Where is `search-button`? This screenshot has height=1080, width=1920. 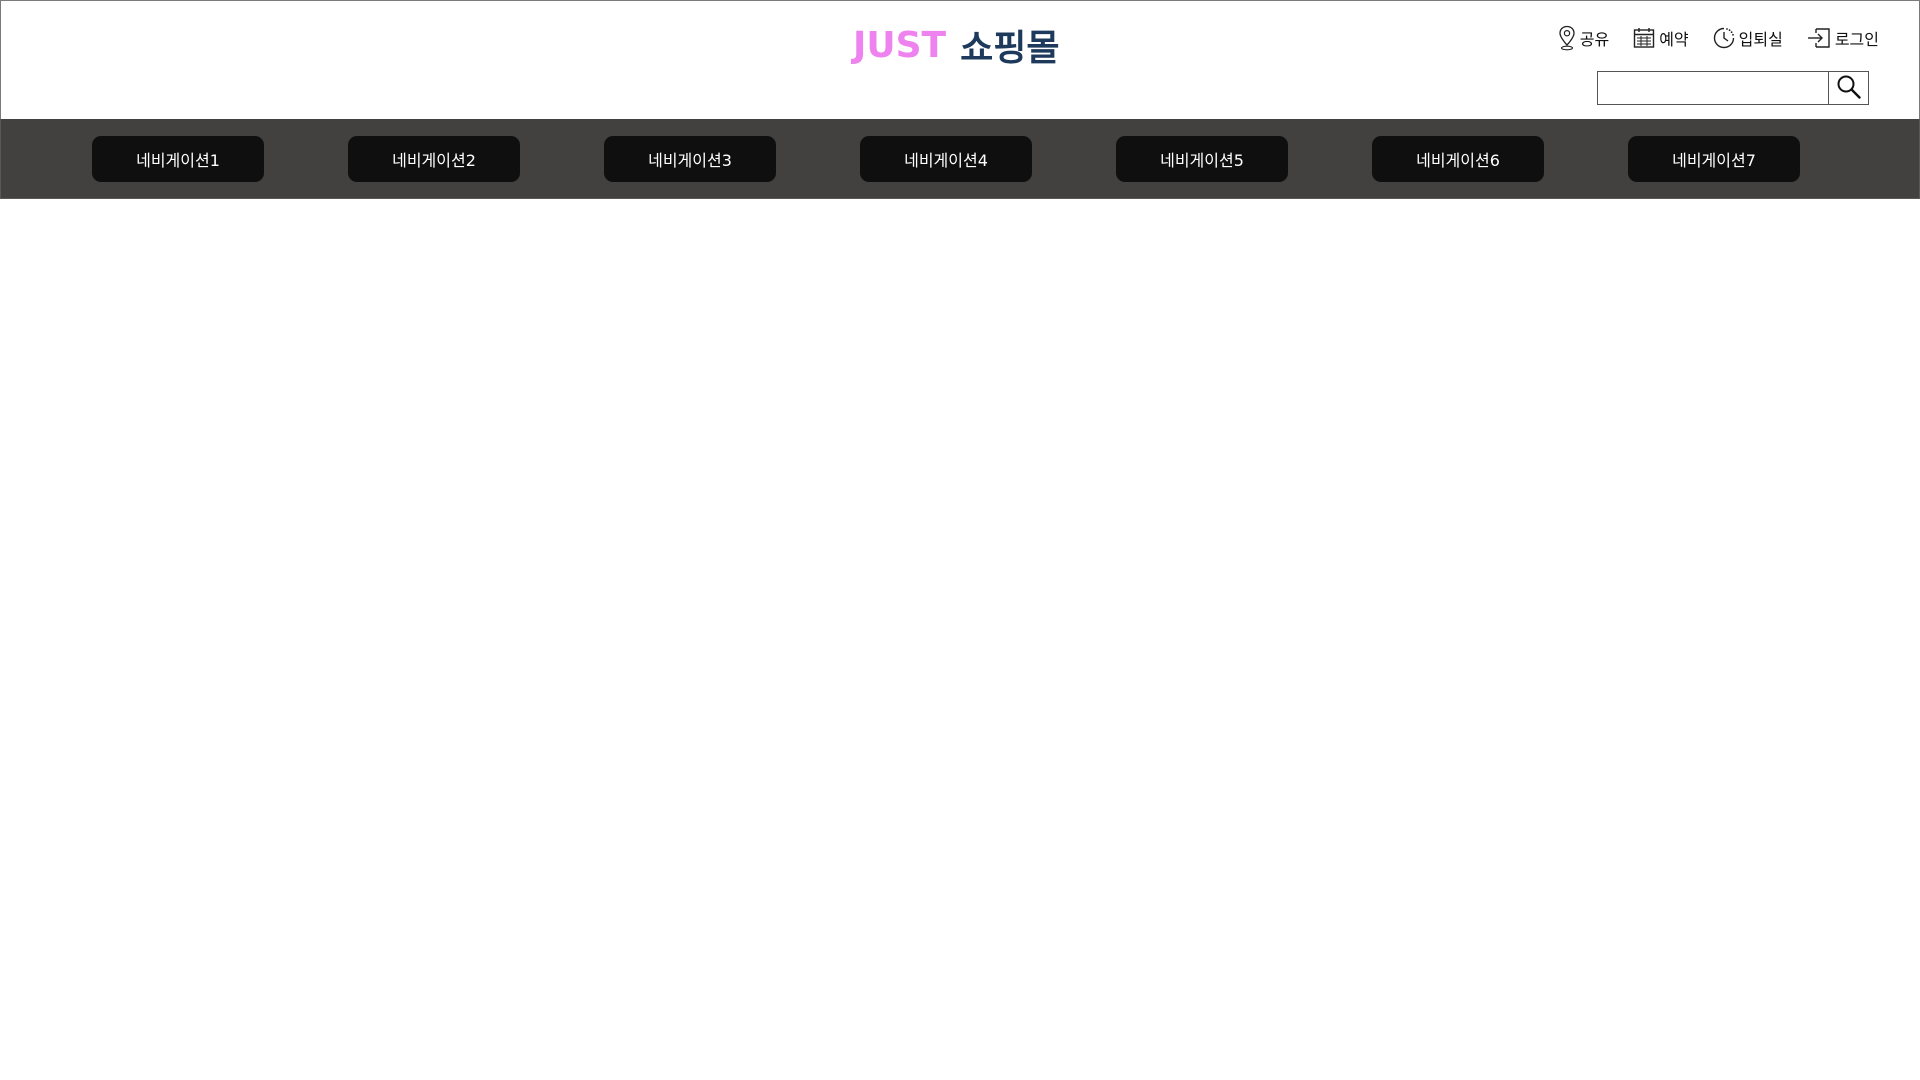 search-button is located at coordinates (1848, 88).